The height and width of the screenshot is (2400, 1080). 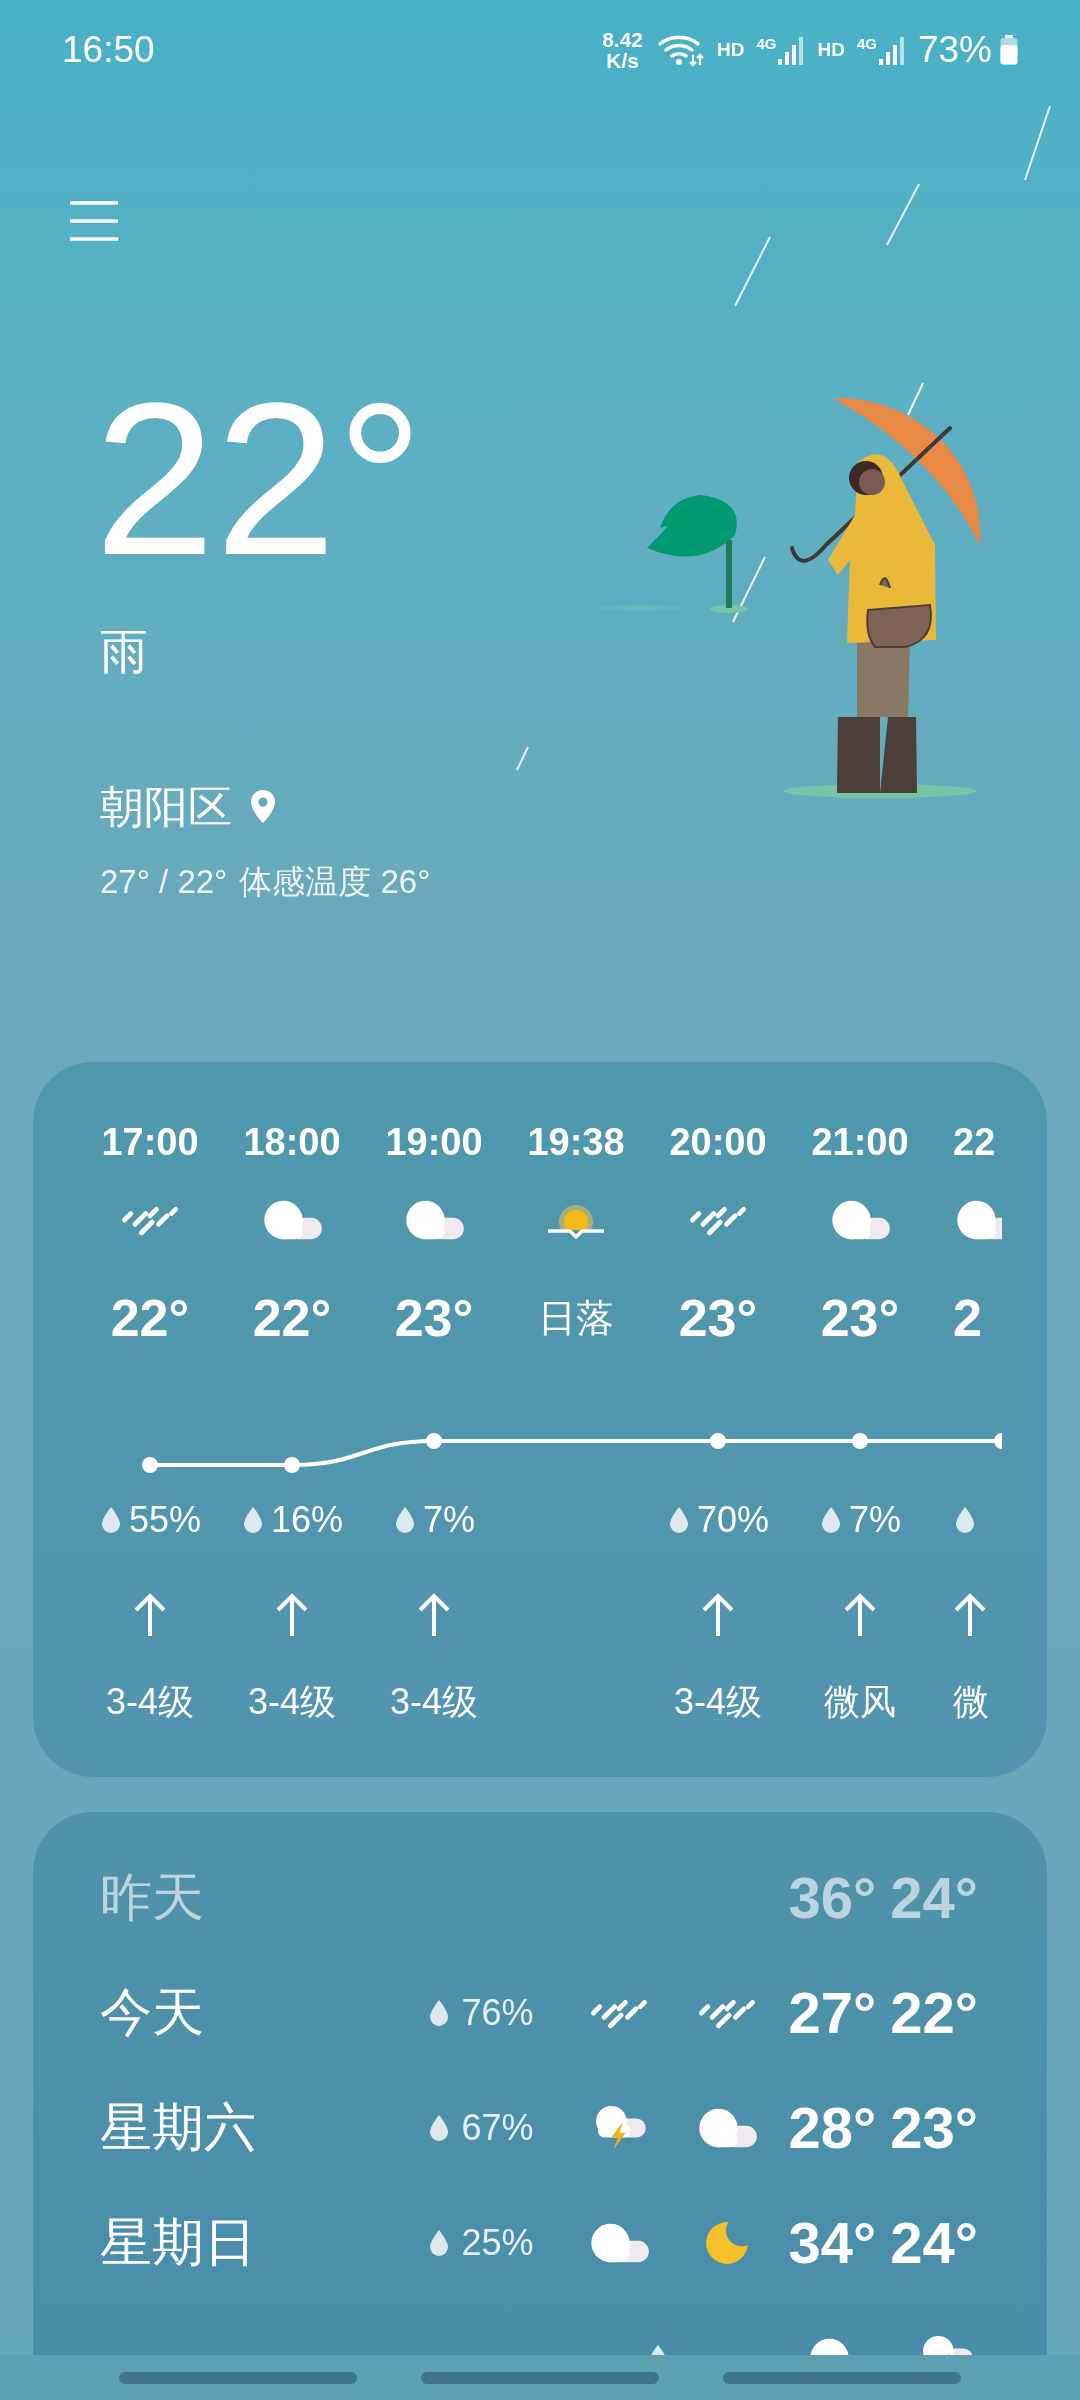 What do you see at coordinates (622, 60) in the screenshot?
I see `network-speed: K/s` at bounding box center [622, 60].